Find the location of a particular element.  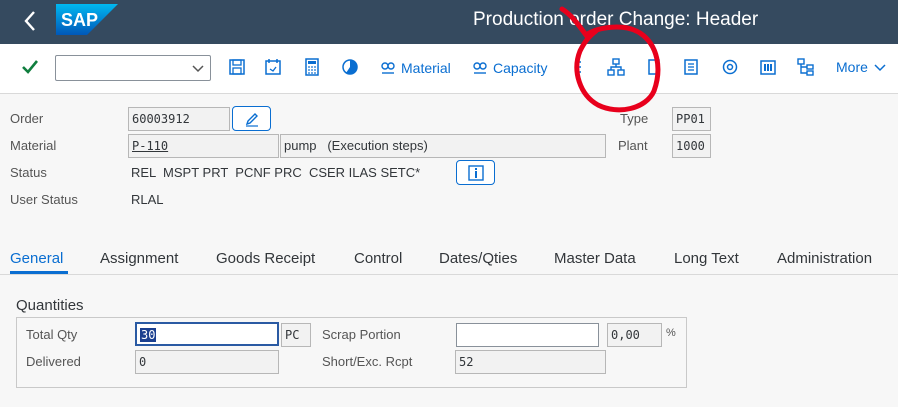

capacity-button: Capacity is located at coordinates (509, 68).